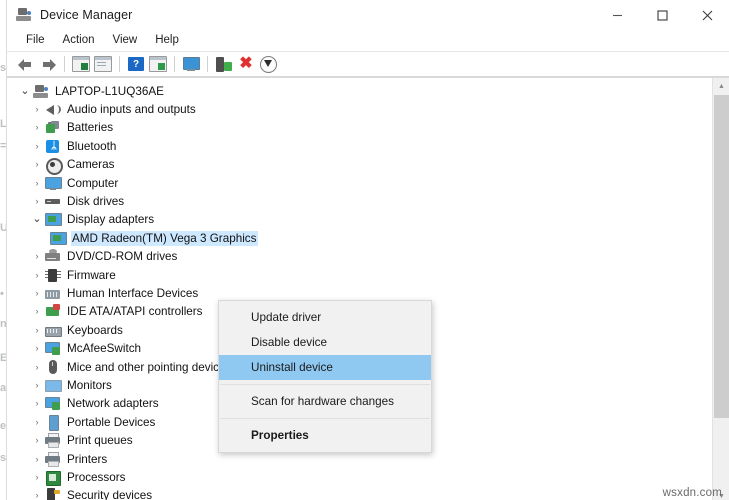 The image size is (729, 500). Describe the element at coordinates (721, 256) in the screenshot. I see `scrollbar-thumb` at that location.